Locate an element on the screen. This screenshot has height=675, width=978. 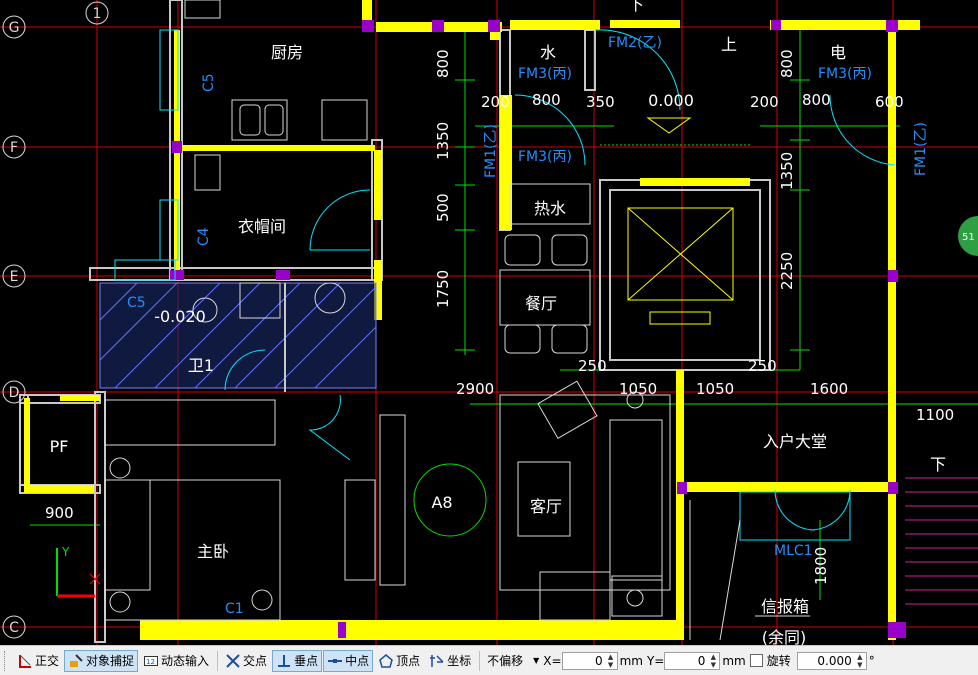
dynamic-input-icon: 12 is located at coordinates (151, 660).